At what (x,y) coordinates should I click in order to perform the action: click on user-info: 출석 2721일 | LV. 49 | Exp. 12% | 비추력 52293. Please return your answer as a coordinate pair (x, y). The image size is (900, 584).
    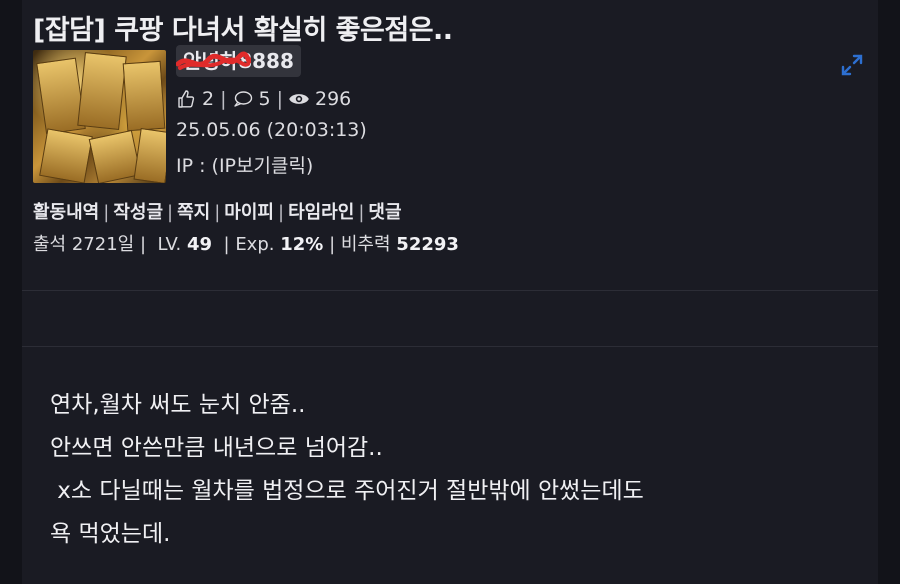
    Looking at the image, I should click on (246, 243).